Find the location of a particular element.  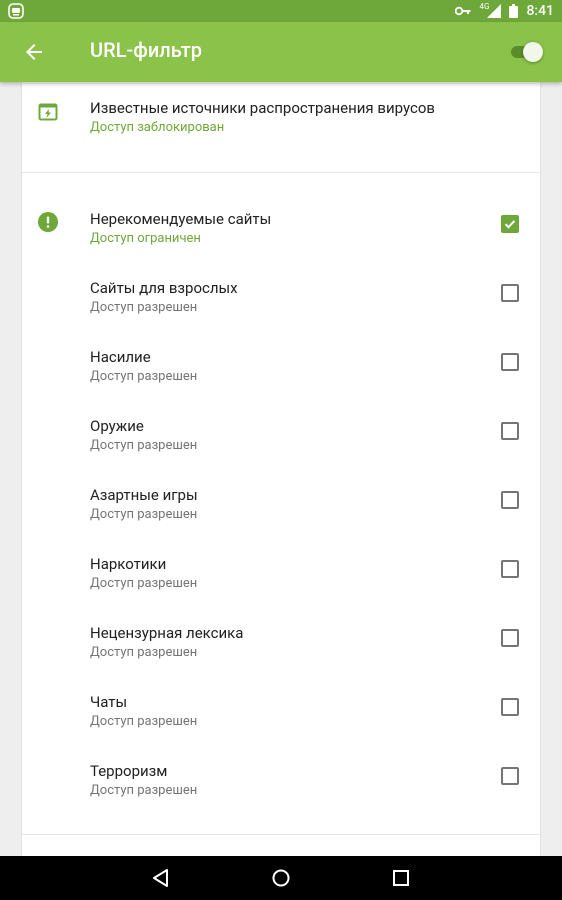

category-label: Нецензурная лексика is located at coordinates (167, 633).